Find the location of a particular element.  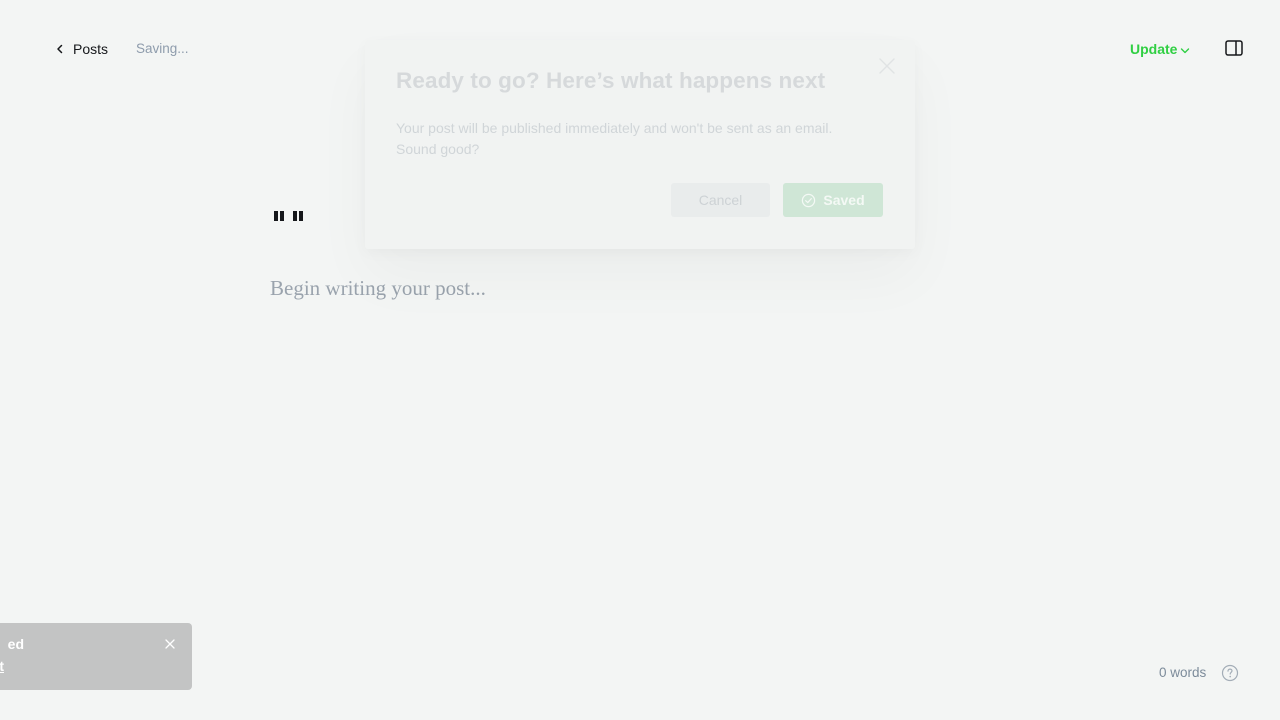

chevron-down-icon is located at coordinates (1185, 50).